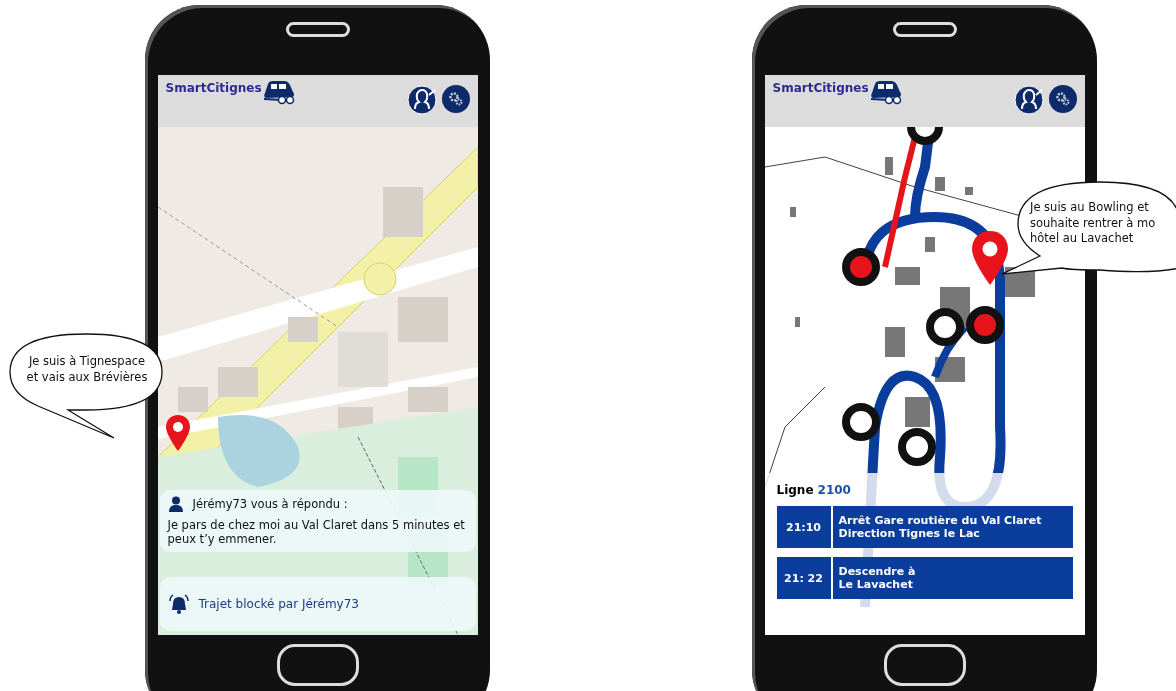  Describe the element at coordinates (834, 490) in the screenshot. I see `line-number: 2100` at that location.